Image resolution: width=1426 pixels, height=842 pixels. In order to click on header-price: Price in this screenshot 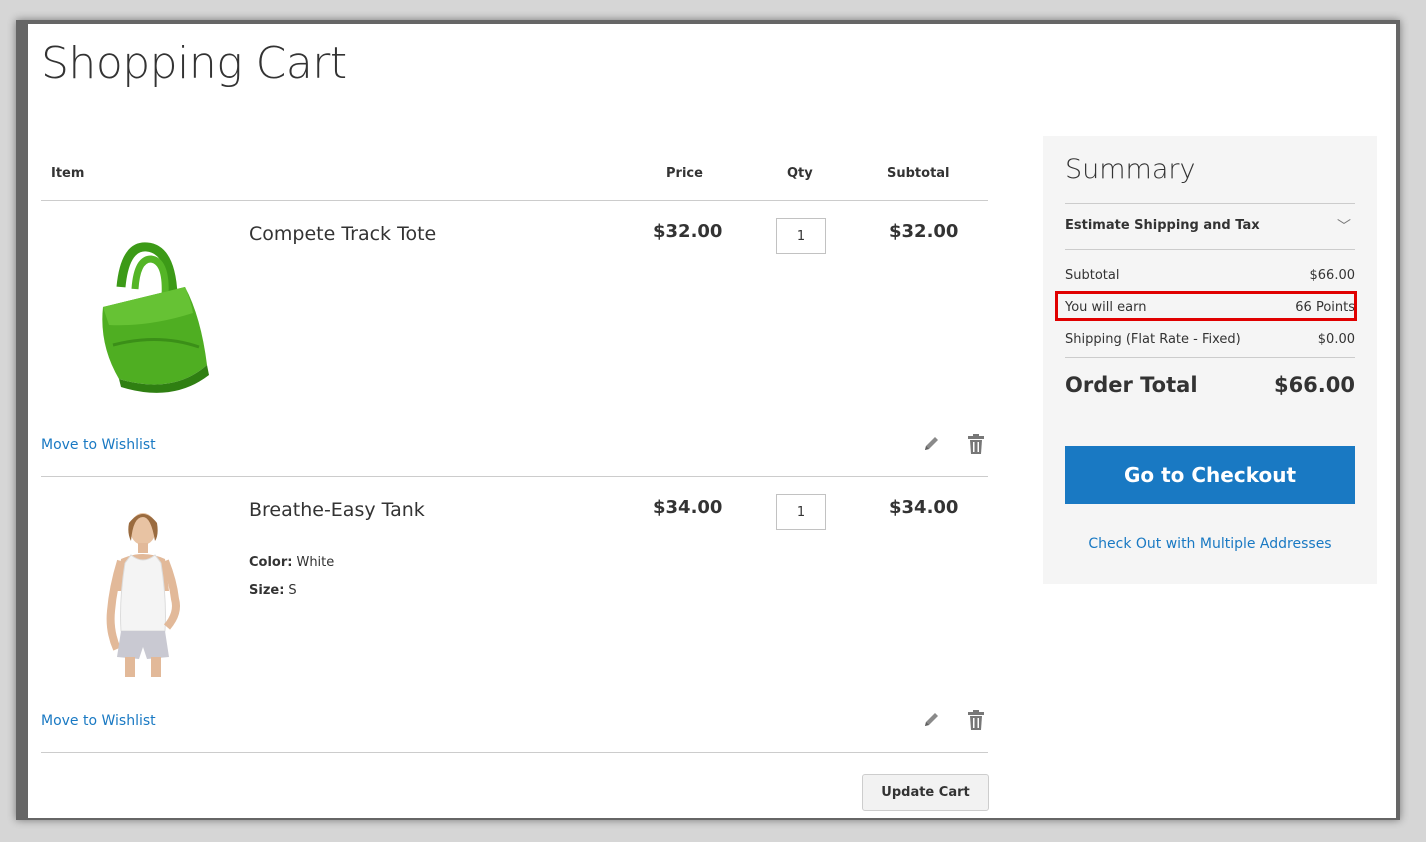, I will do `click(684, 173)`.